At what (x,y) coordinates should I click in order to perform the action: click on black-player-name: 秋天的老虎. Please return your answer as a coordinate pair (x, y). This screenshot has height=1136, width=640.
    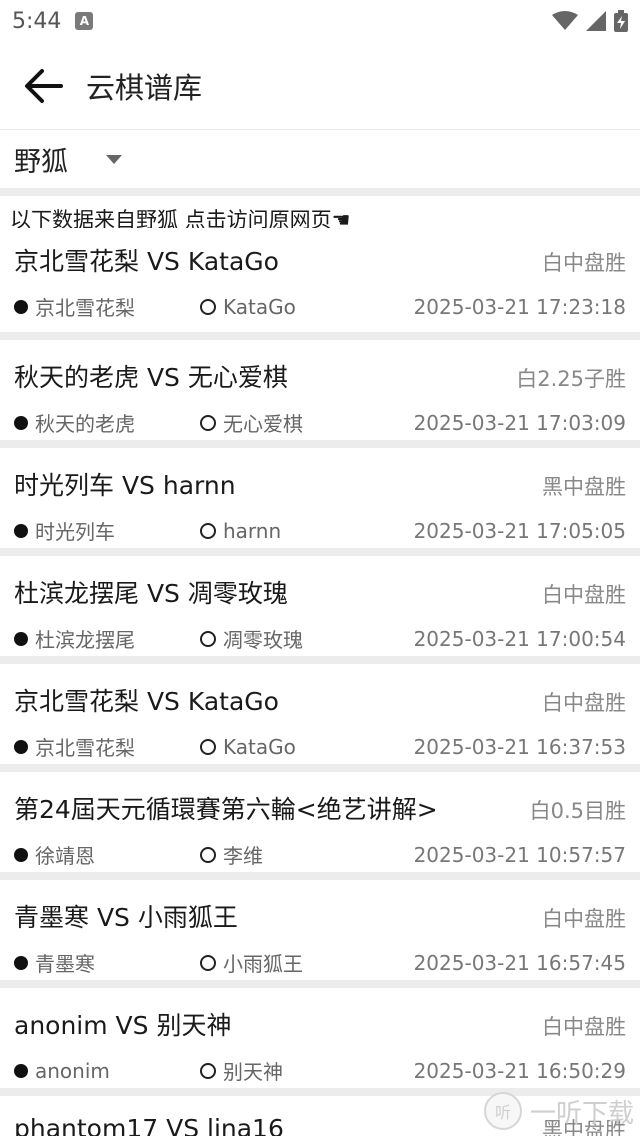
    Looking at the image, I should click on (85, 424).